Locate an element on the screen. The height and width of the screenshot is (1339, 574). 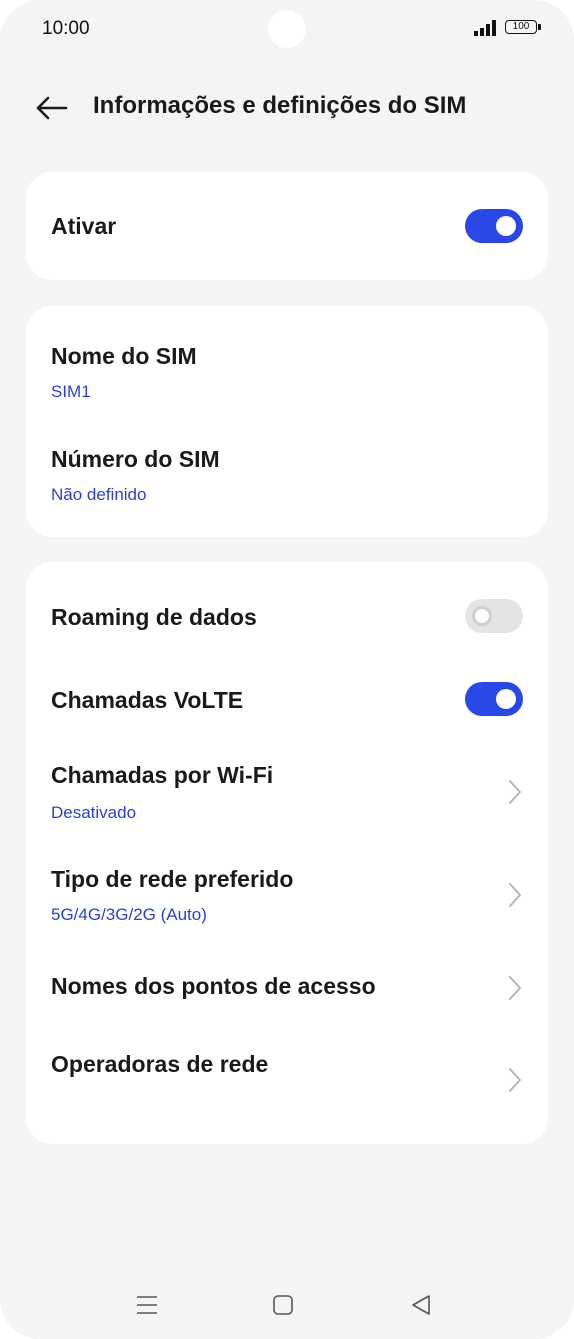
menu-icon is located at coordinates (147, 1305).